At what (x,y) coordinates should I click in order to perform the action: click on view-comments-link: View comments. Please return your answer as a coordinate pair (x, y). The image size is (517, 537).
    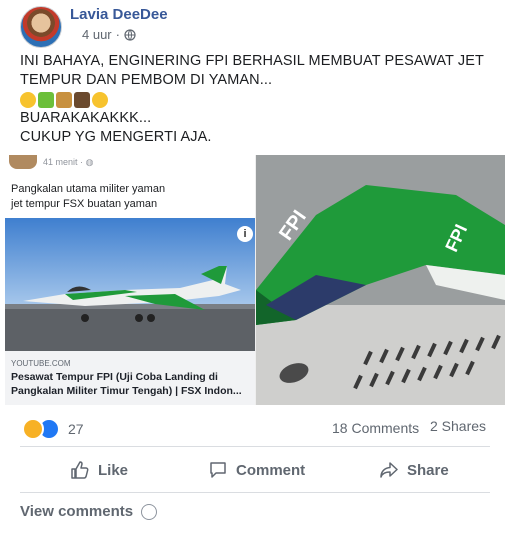
    Looking at the image, I should click on (89, 511).